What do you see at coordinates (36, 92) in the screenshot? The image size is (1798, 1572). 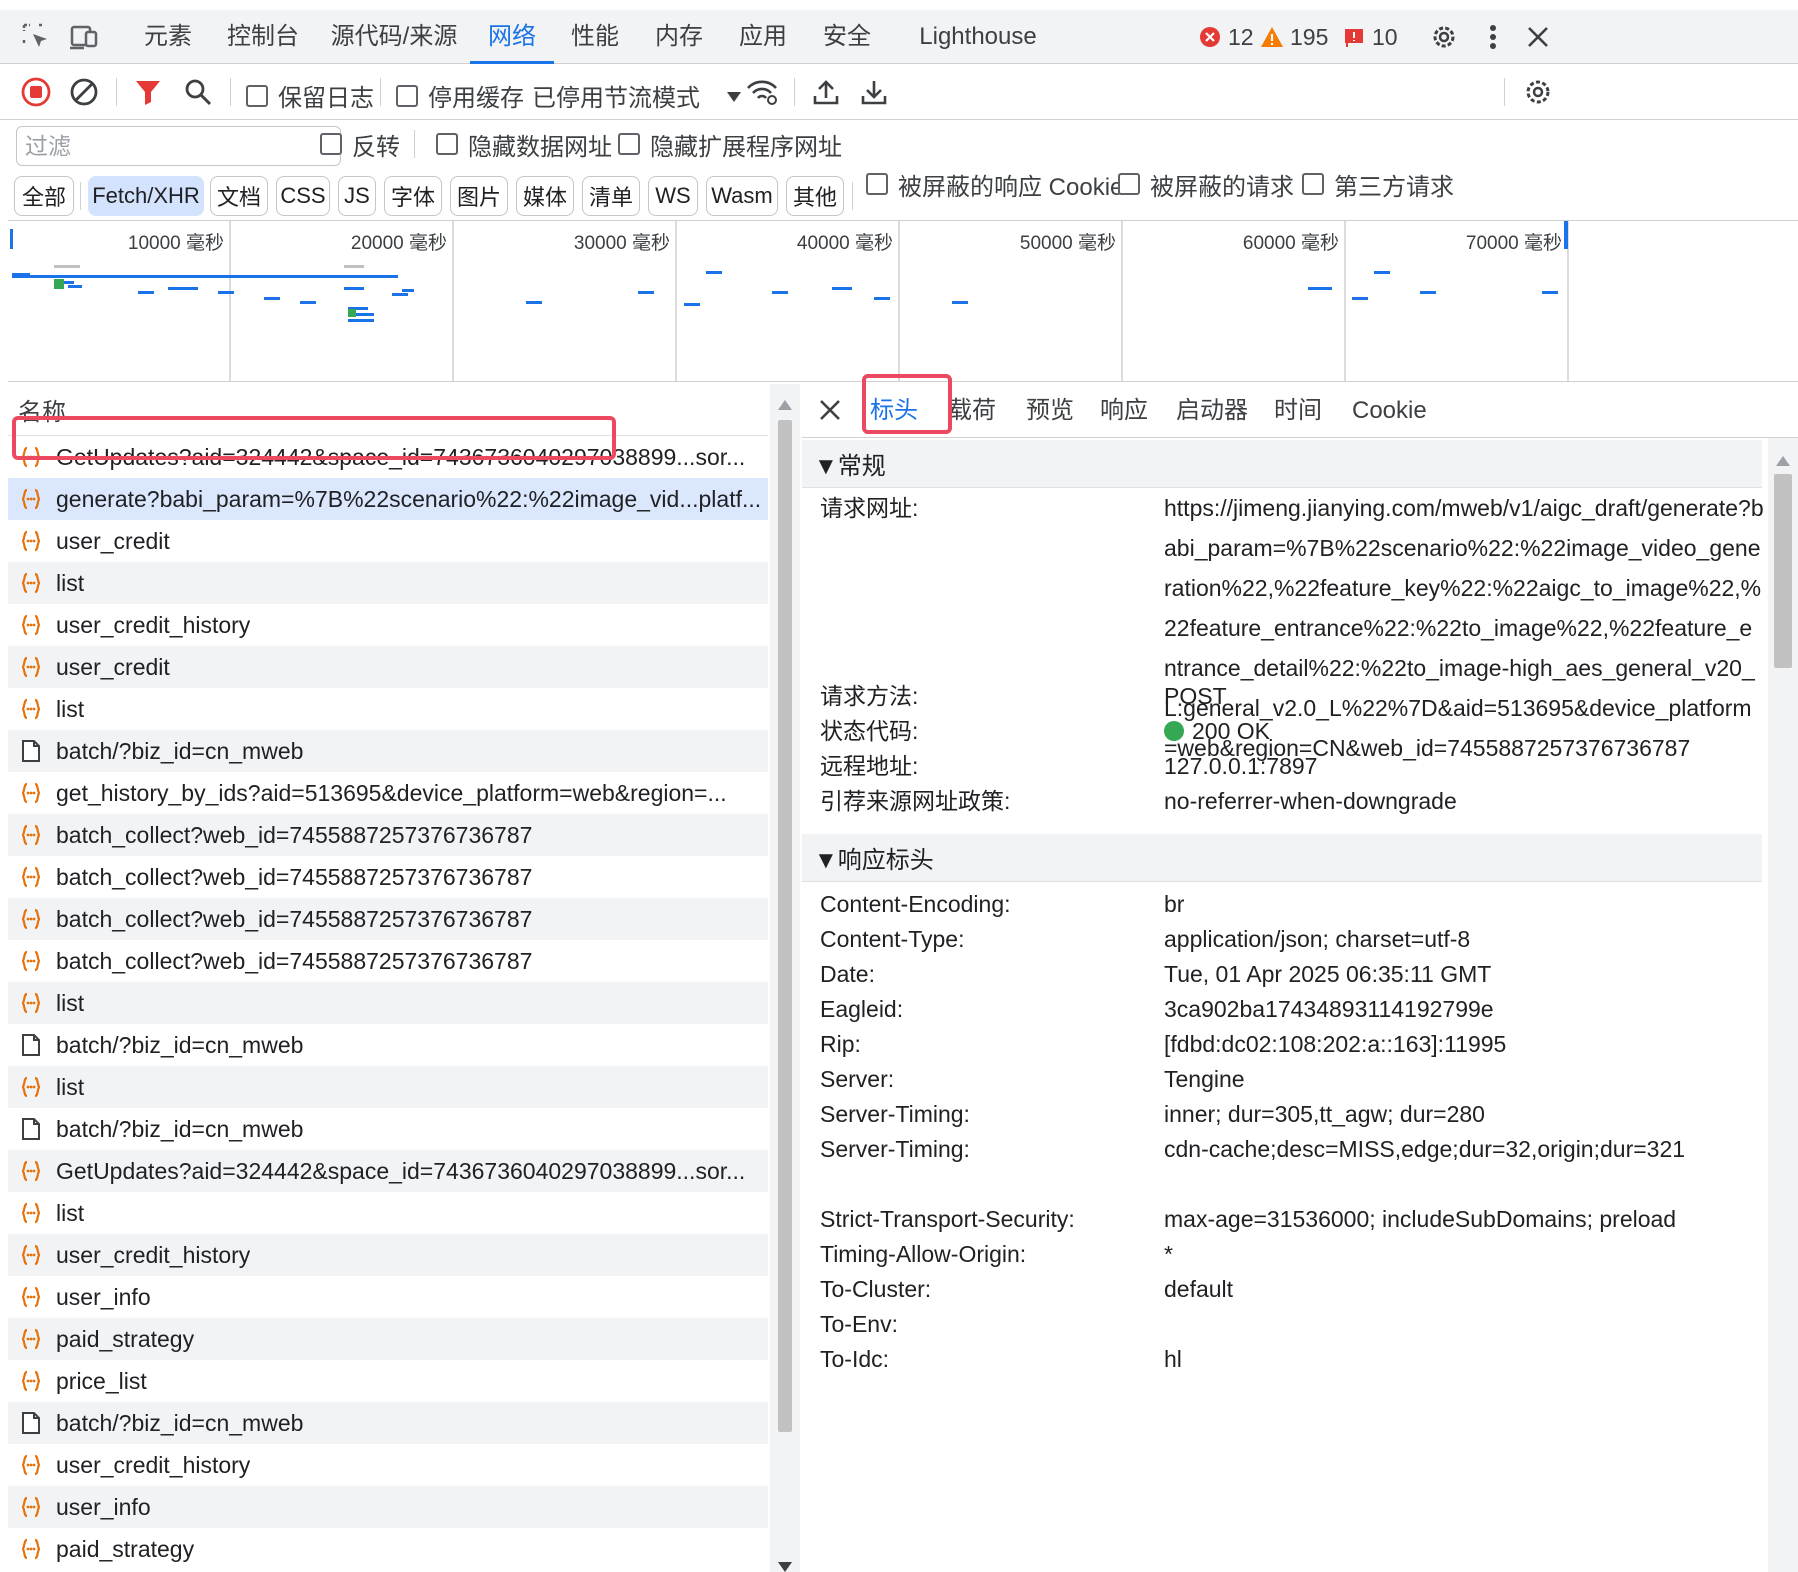 I see `record-stop-icon` at bounding box center [36, 92].